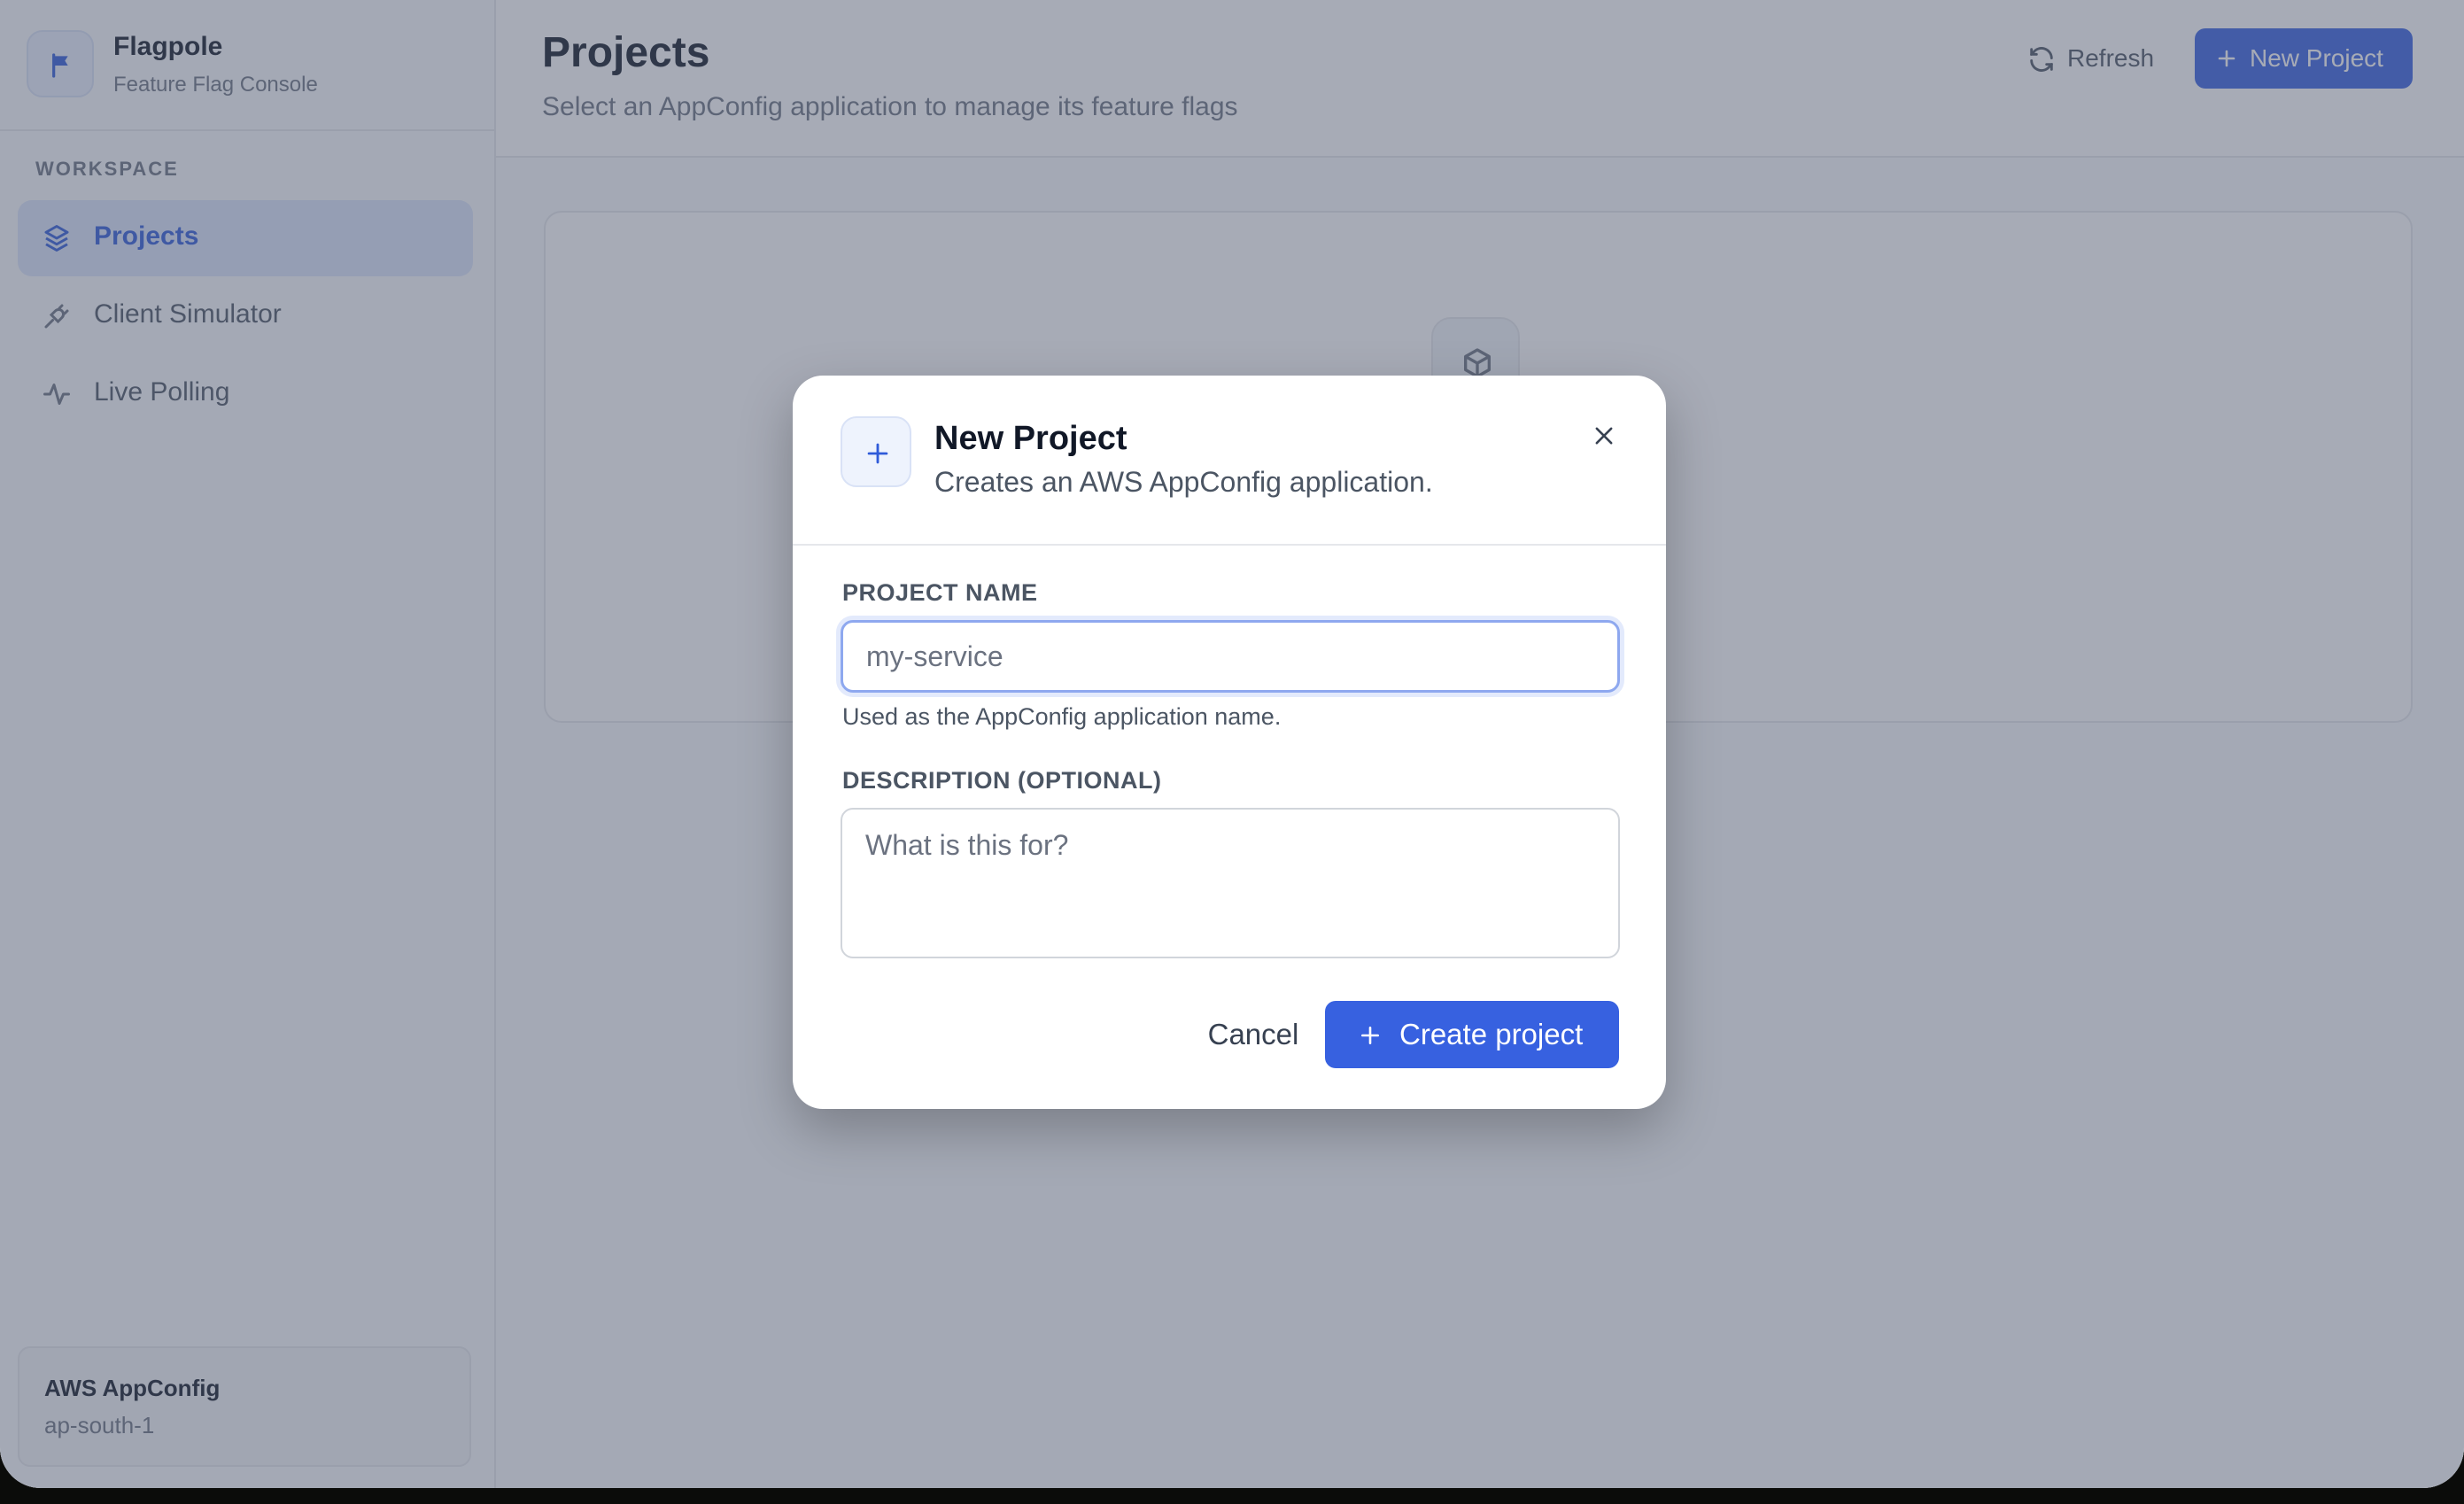  I want to click on cancel-button: Cancel, so click(1253, 1034).